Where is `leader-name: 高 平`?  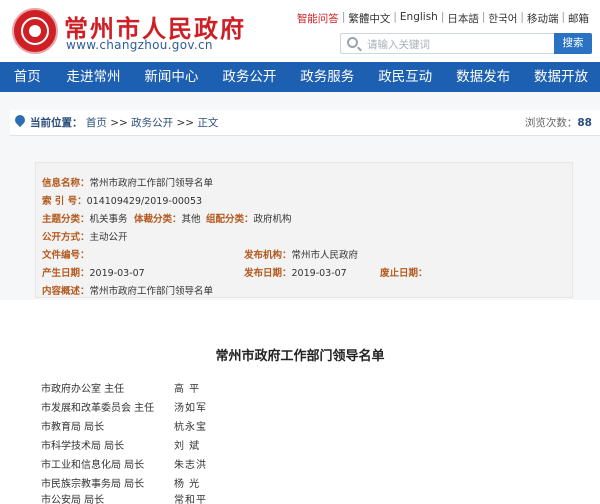
leader-name: 高 平 is located at coordinates (187, 389).